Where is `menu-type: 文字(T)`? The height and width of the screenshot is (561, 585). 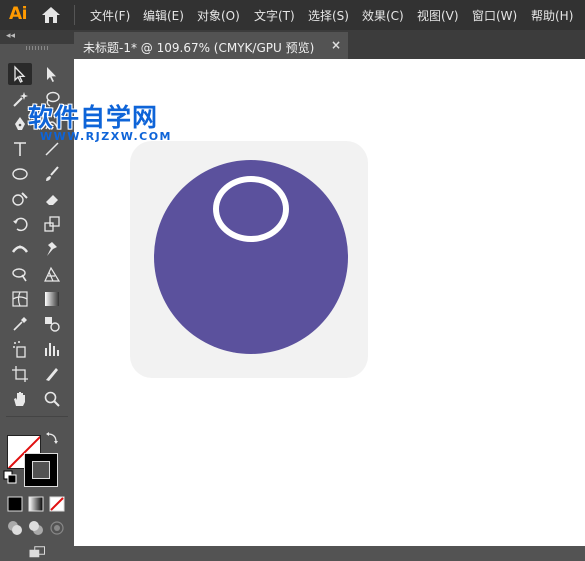
menu-type: 文字(T) is located at coordinates (274, 15).